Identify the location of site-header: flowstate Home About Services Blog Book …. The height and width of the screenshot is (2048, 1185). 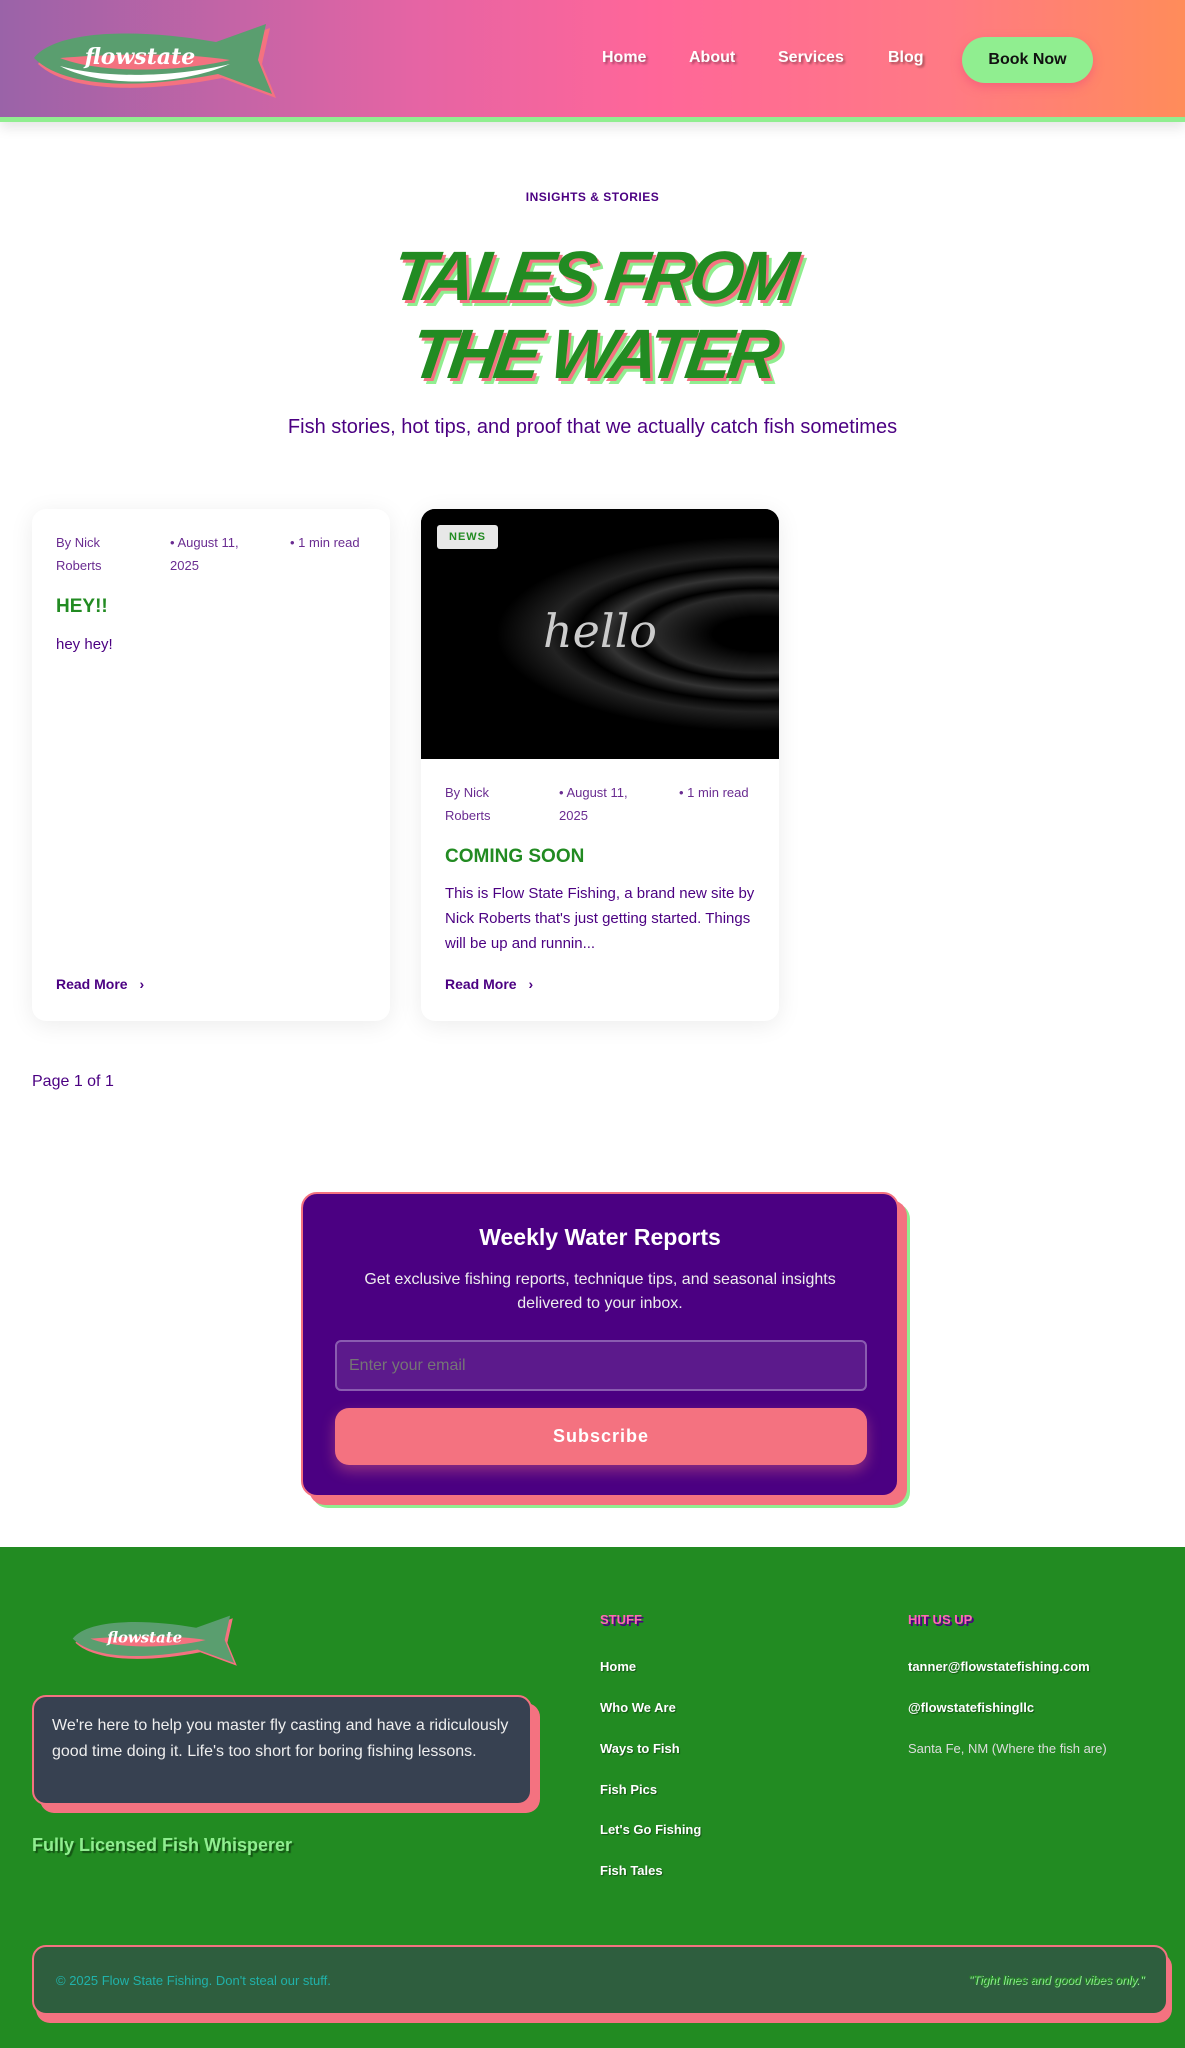
(592, 61).